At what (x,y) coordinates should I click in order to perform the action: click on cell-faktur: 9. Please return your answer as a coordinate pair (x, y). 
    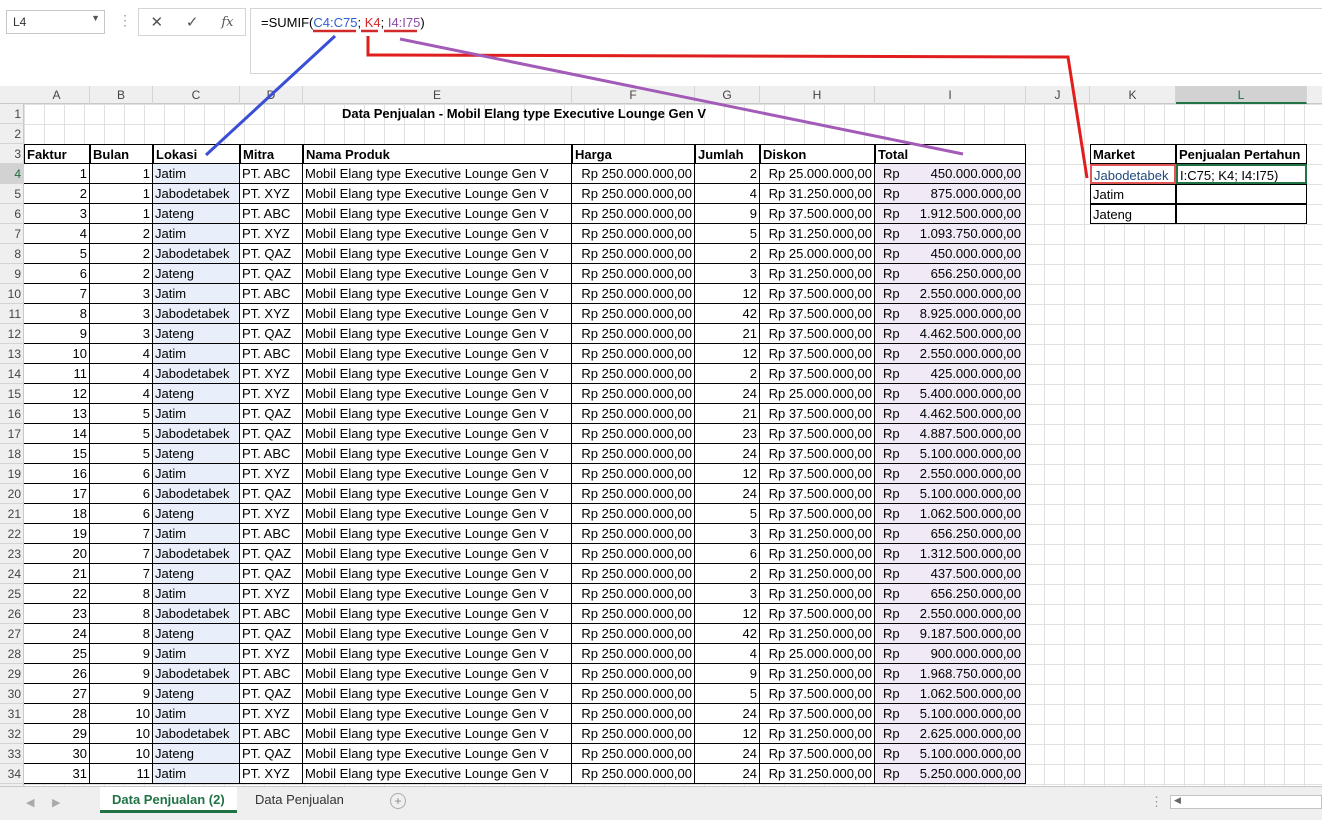
    Looking at the image, I should click on (57, 334).